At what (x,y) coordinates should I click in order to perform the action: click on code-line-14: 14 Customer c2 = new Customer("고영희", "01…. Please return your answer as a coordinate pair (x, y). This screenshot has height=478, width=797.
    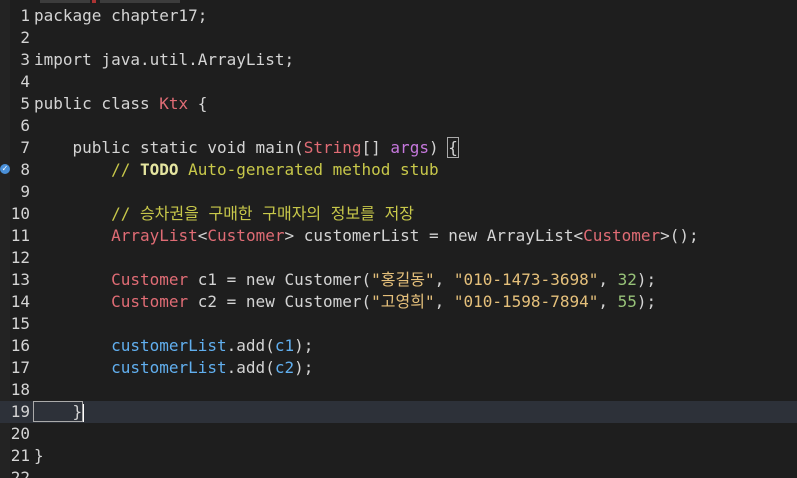
    Looking at the image, I should click on (398, 302).